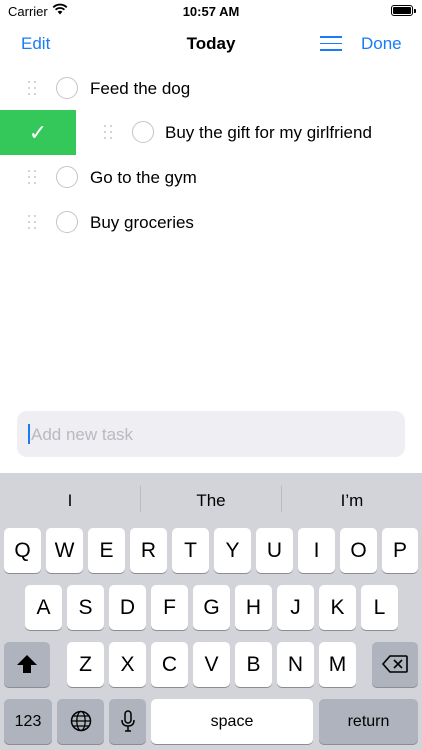 Image resolution: width=422 pixels, height=750 pixels. What do you see at coordinates (381, 44) in the screenshot?
I see `done-button: Done` at bounding box center [381, 44].